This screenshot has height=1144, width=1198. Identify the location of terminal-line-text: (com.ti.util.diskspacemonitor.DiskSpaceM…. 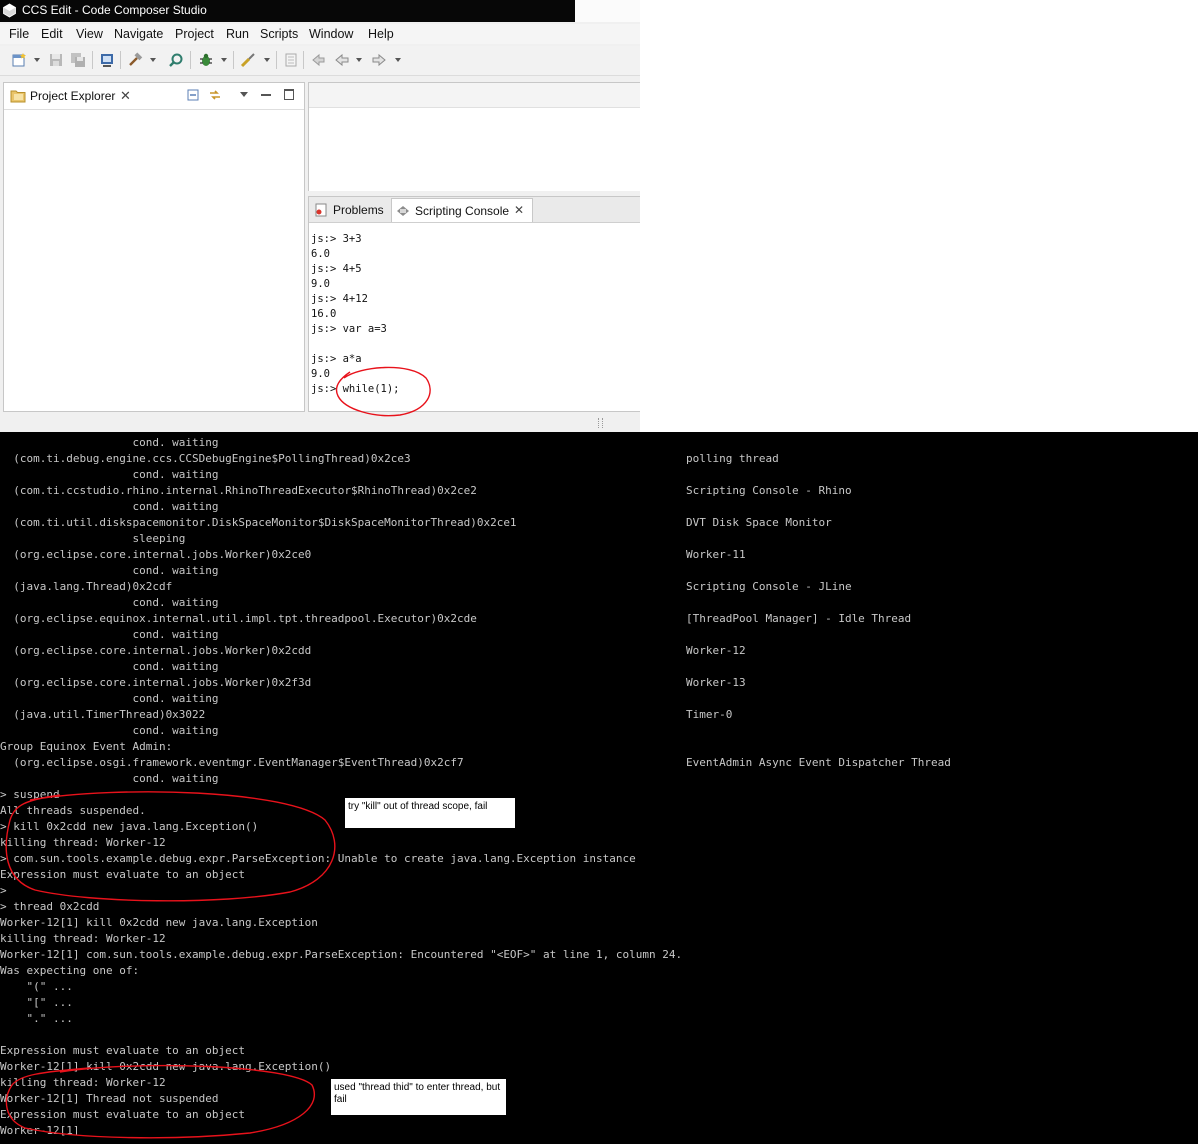
(258, 522).